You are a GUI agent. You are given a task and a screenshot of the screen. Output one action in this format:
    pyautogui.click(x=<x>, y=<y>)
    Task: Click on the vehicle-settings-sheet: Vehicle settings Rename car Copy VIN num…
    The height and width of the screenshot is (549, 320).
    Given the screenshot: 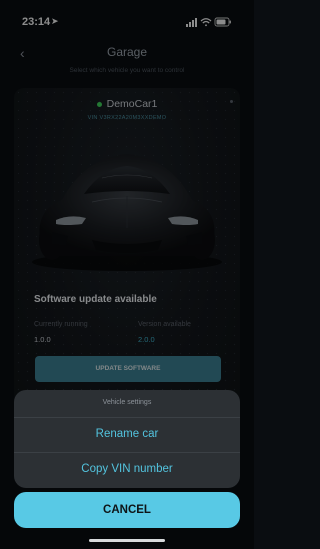 What is the action you would take?
    pyautogui.click(x=127, y=439)
    